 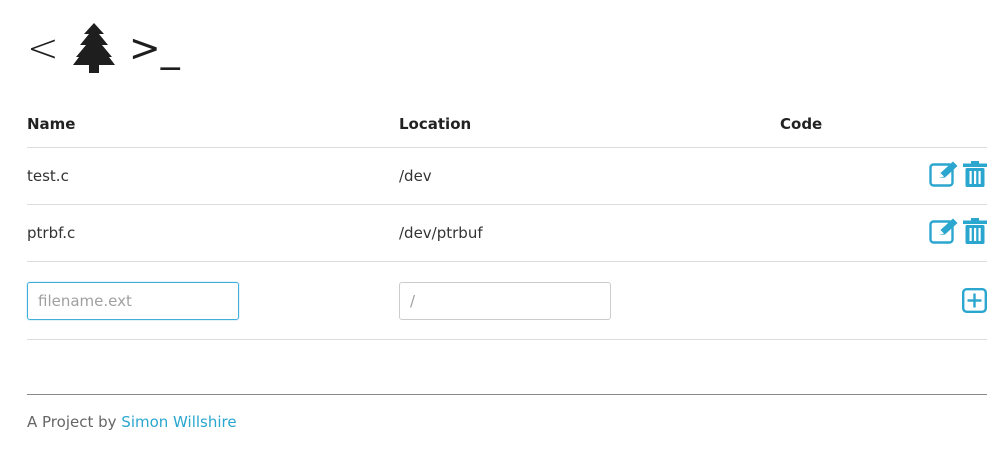 I want to click on site-logo: < > _, so click(x=103, y=48).